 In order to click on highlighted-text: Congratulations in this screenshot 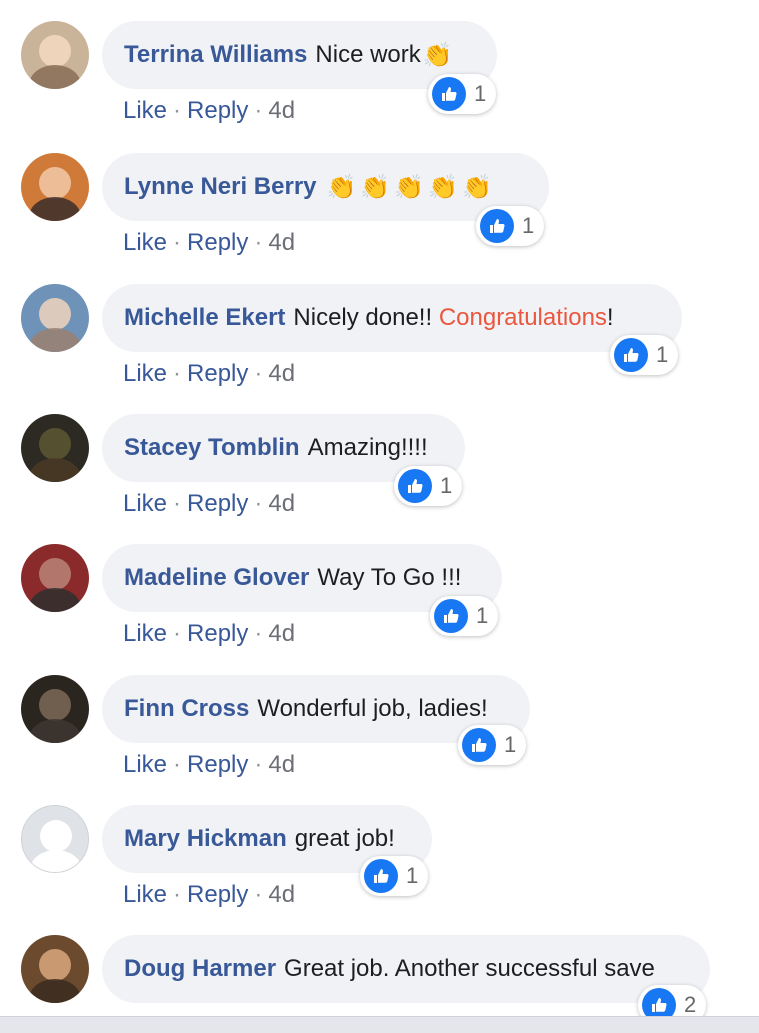, I will do `click(522, 317)`.